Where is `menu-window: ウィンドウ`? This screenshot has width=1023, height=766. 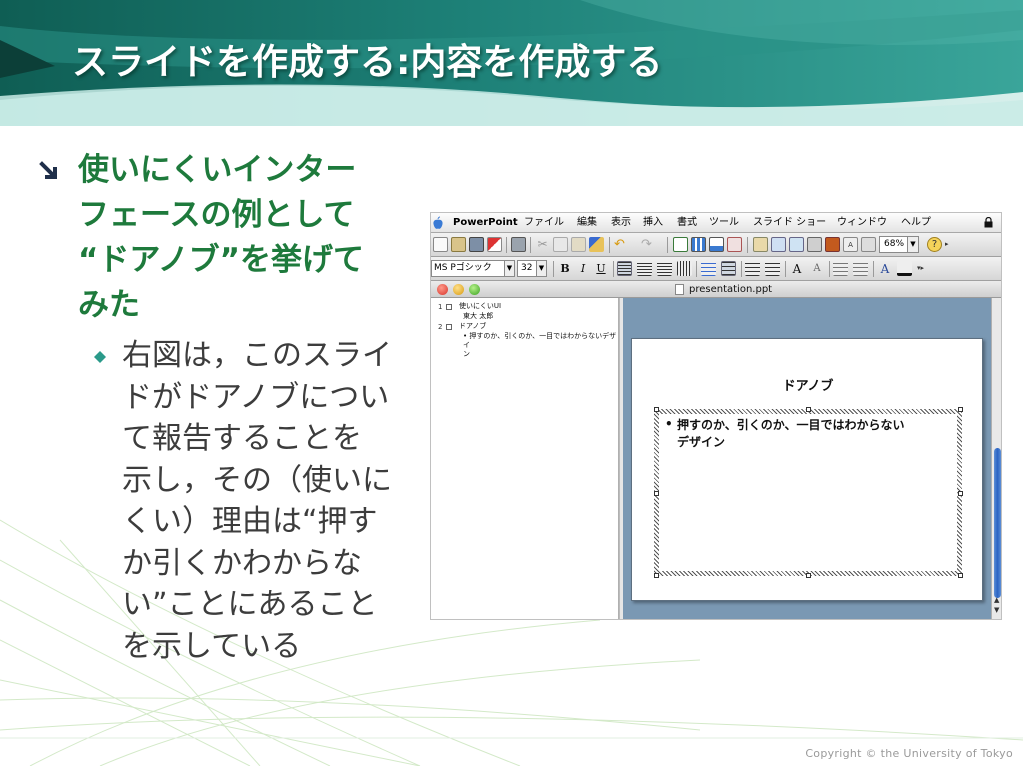 menu-window: ウィンドウ is located at coordinates (862, 223).